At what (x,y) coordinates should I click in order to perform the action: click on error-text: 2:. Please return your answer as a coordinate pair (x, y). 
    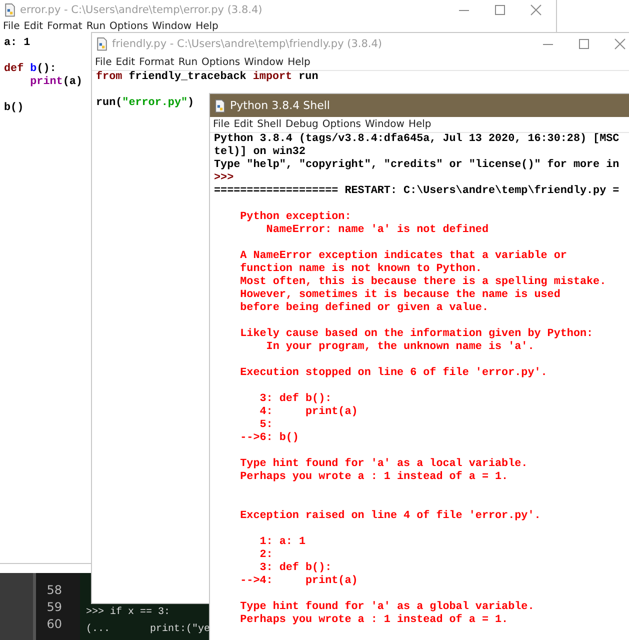
    Looking at the image, I should click on (265, 555).